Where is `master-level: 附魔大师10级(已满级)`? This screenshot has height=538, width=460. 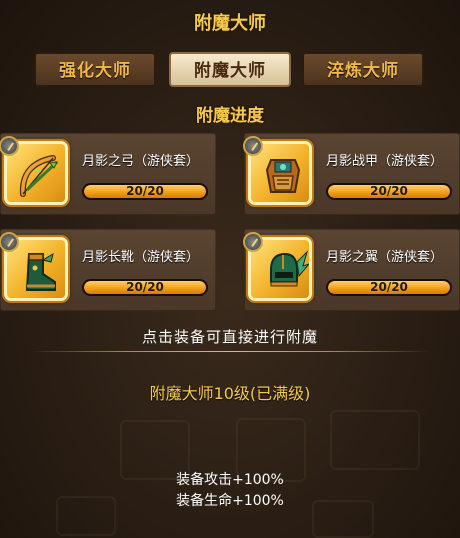 master-level: 附魔大师10级(已满级) is located at coordinates (230, 393).